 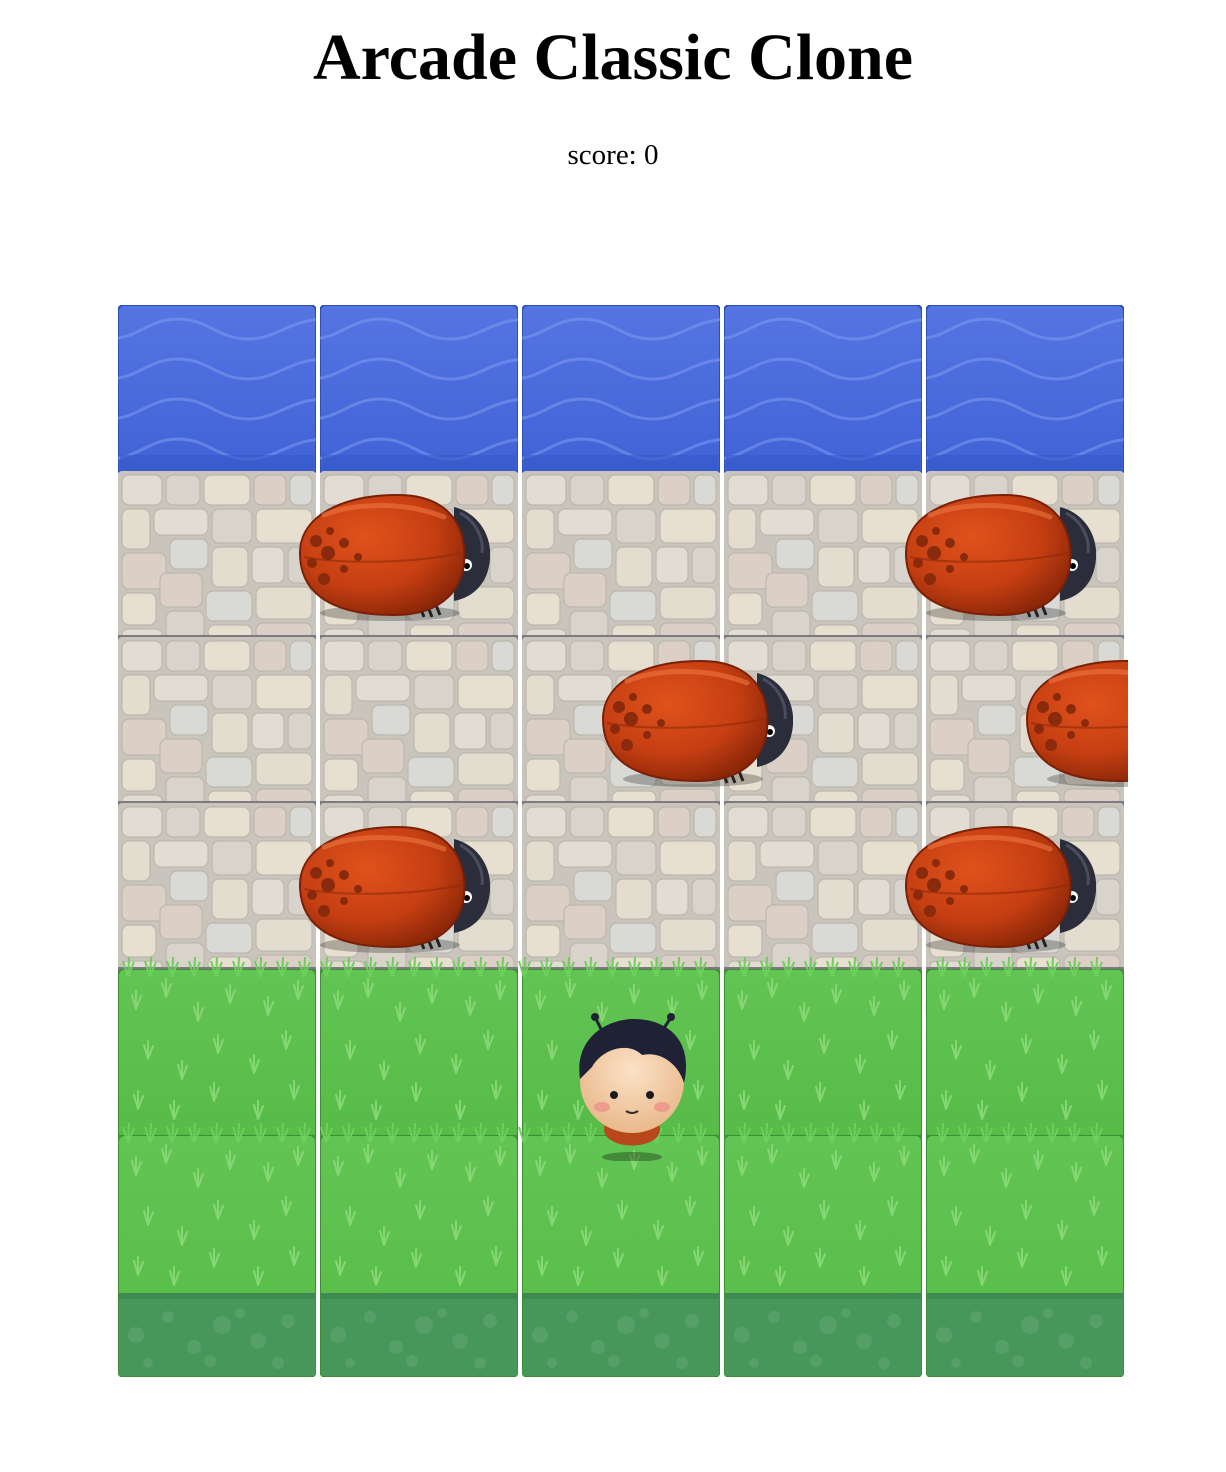 I want to click on grass-tuft-edge, so click(x=623, y=966).